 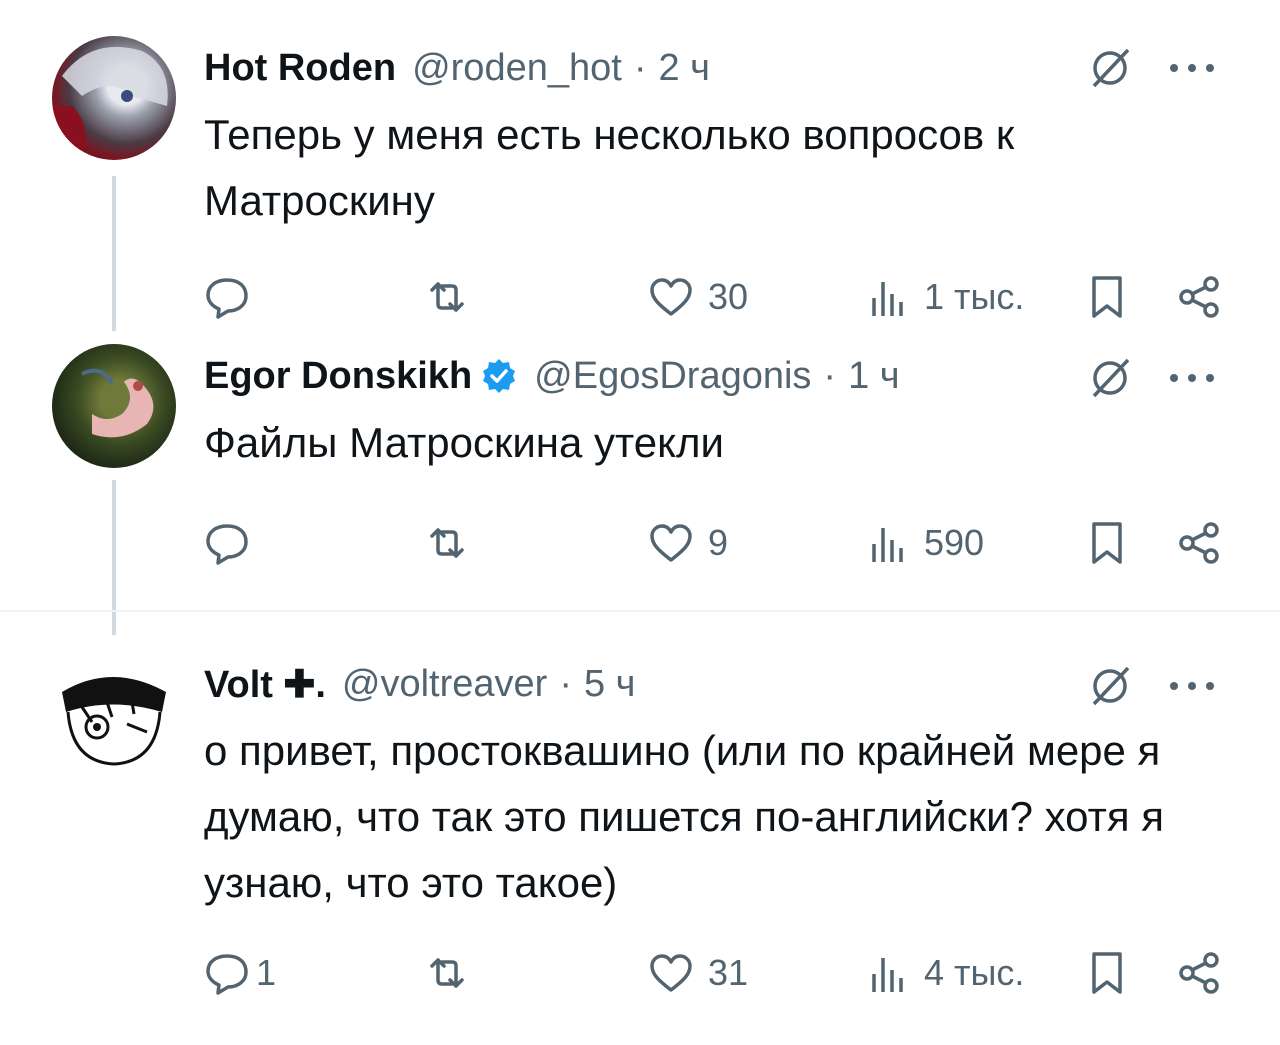 I want to click on like-count: 9, so click(x=718, y=542).